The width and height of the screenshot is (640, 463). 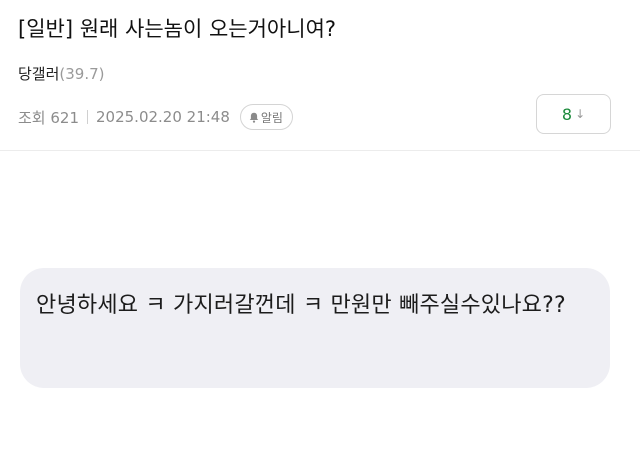 What do you see at coordinates (38, 74) in the screenshot?
I see `author-name: 당갤러` at bounding box center [38, 74].